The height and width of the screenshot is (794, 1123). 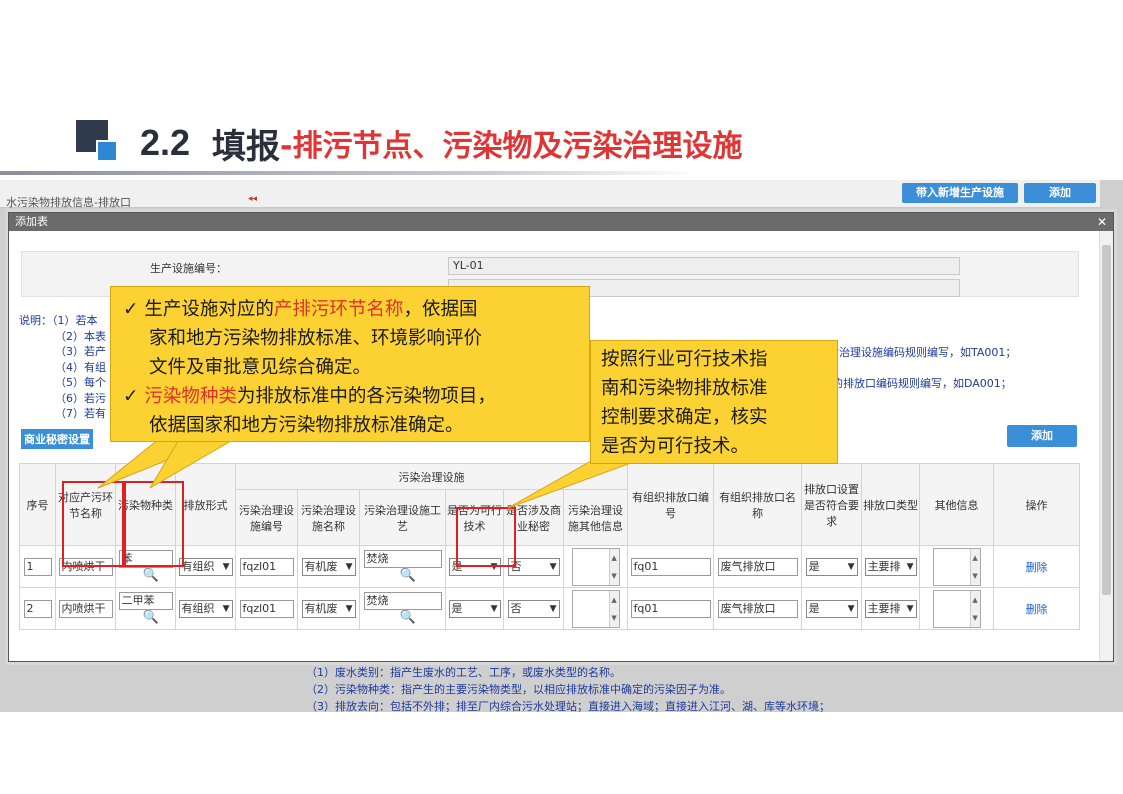 I want to click on callout-right: 按照行业可行技术指 南和污染物排放标准 控制要求确定，核实 是否为可行技术。, so click(x=714, y=402).